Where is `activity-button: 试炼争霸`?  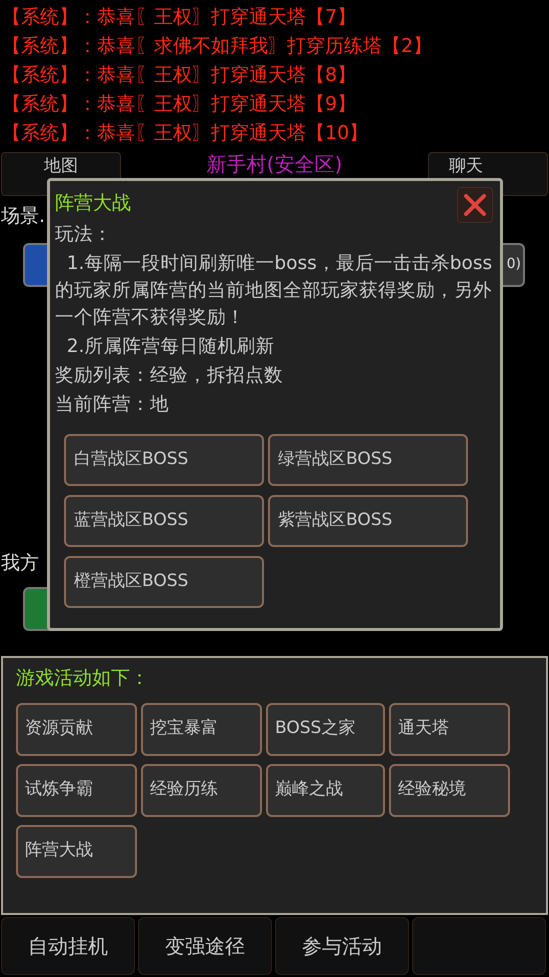 activity-button: 试炼争霸 is located at coordinates (76, 790).